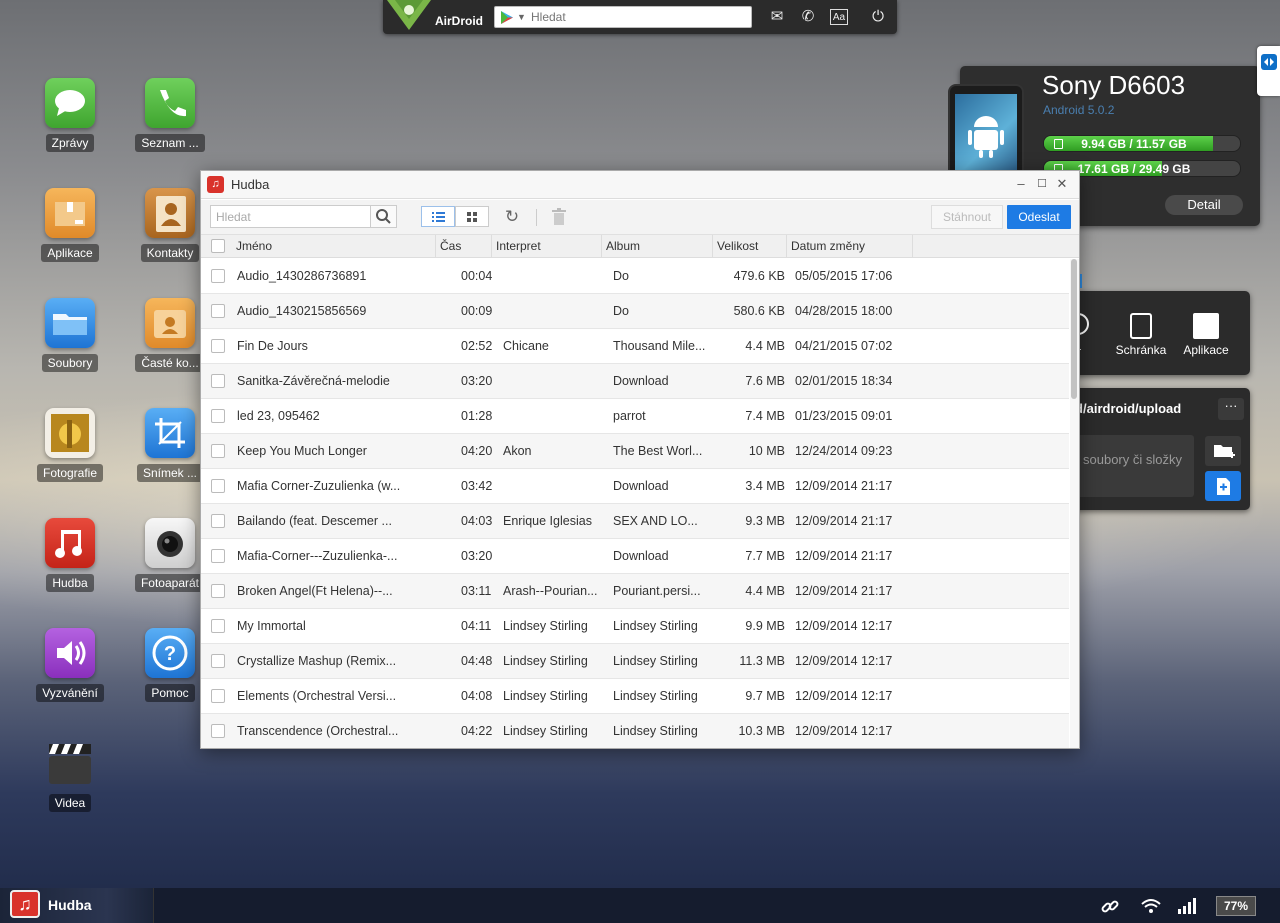  I want to click on desktop-app-fotografie: Fotografie, so click(70, 447).